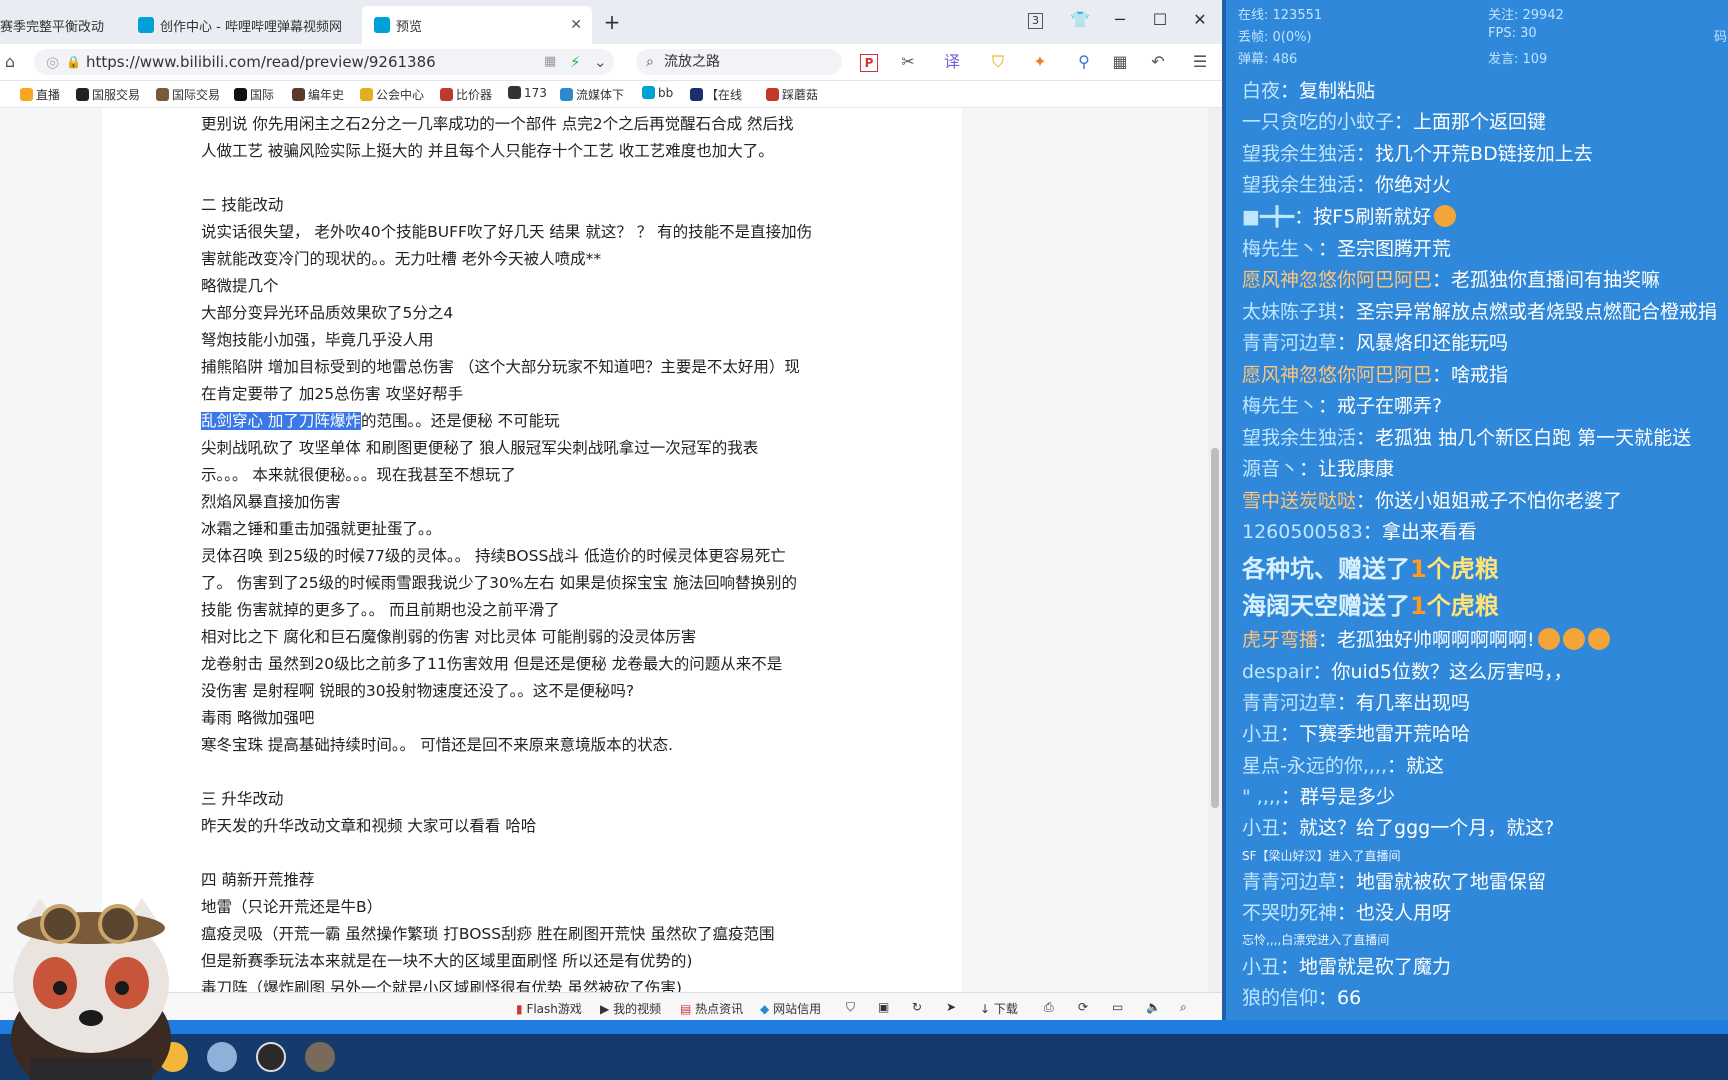 The width and height of the screenshot is (1728, 1080). I want to click on article-line: 冰霜之锤和重击加强就更扯蛋了。。, so click(321, 529).